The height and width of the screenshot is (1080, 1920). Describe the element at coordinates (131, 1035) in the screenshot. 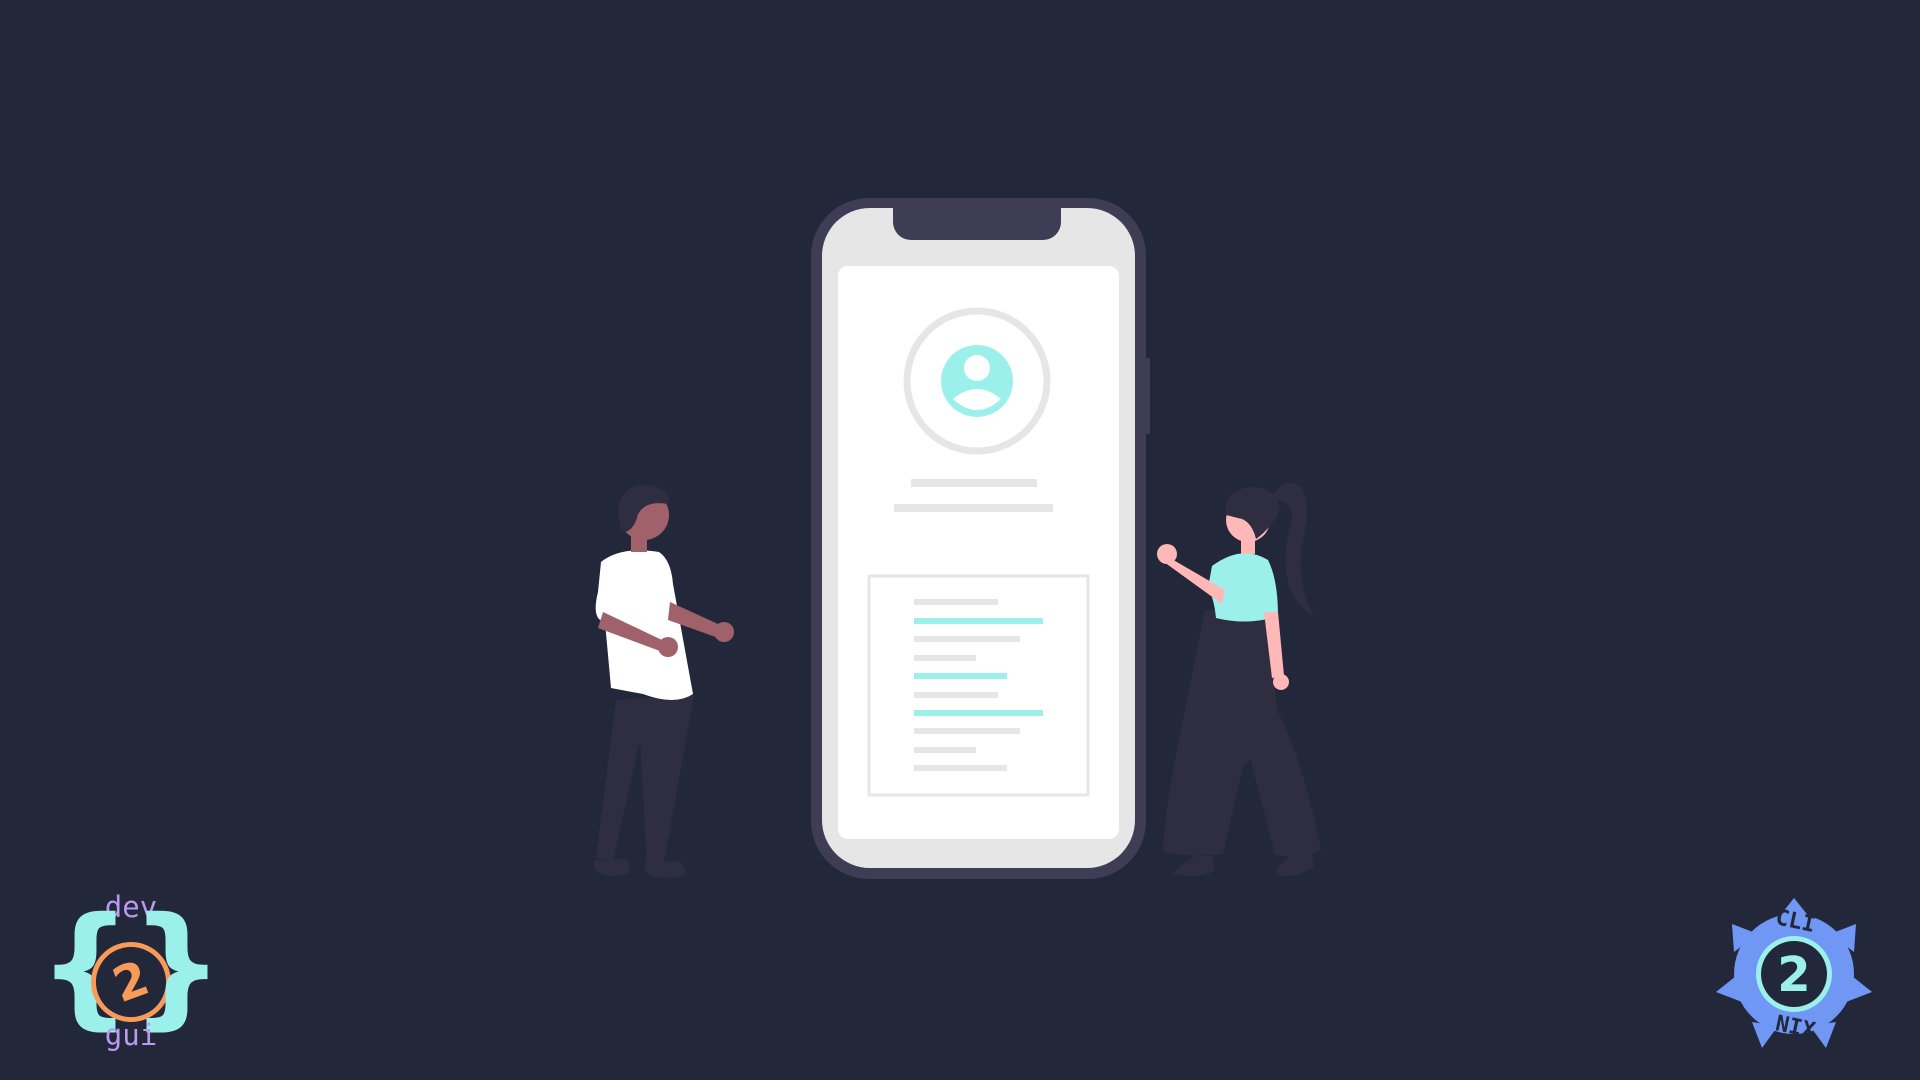

I see `logo-gui-text: gui` at that location.